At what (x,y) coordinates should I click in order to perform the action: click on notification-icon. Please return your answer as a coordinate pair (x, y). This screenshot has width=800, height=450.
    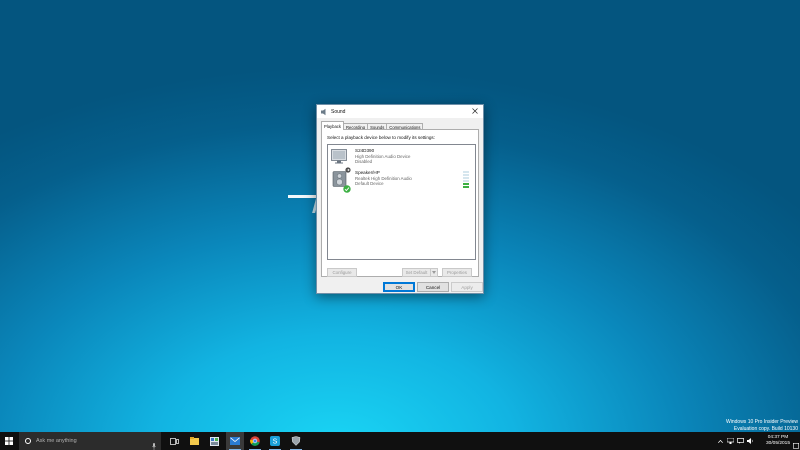
    Looking at the image, I should click on (796, 446).